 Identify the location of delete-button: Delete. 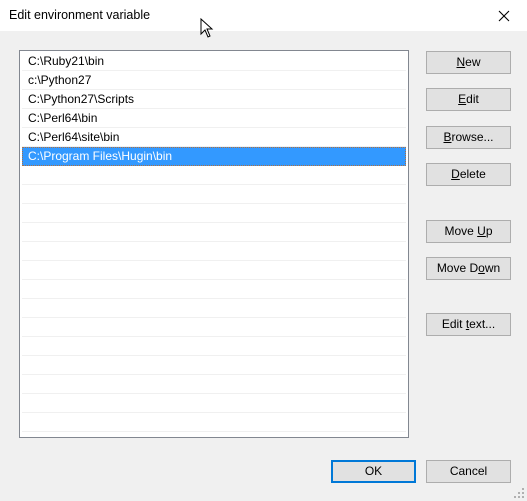
(468, 174).